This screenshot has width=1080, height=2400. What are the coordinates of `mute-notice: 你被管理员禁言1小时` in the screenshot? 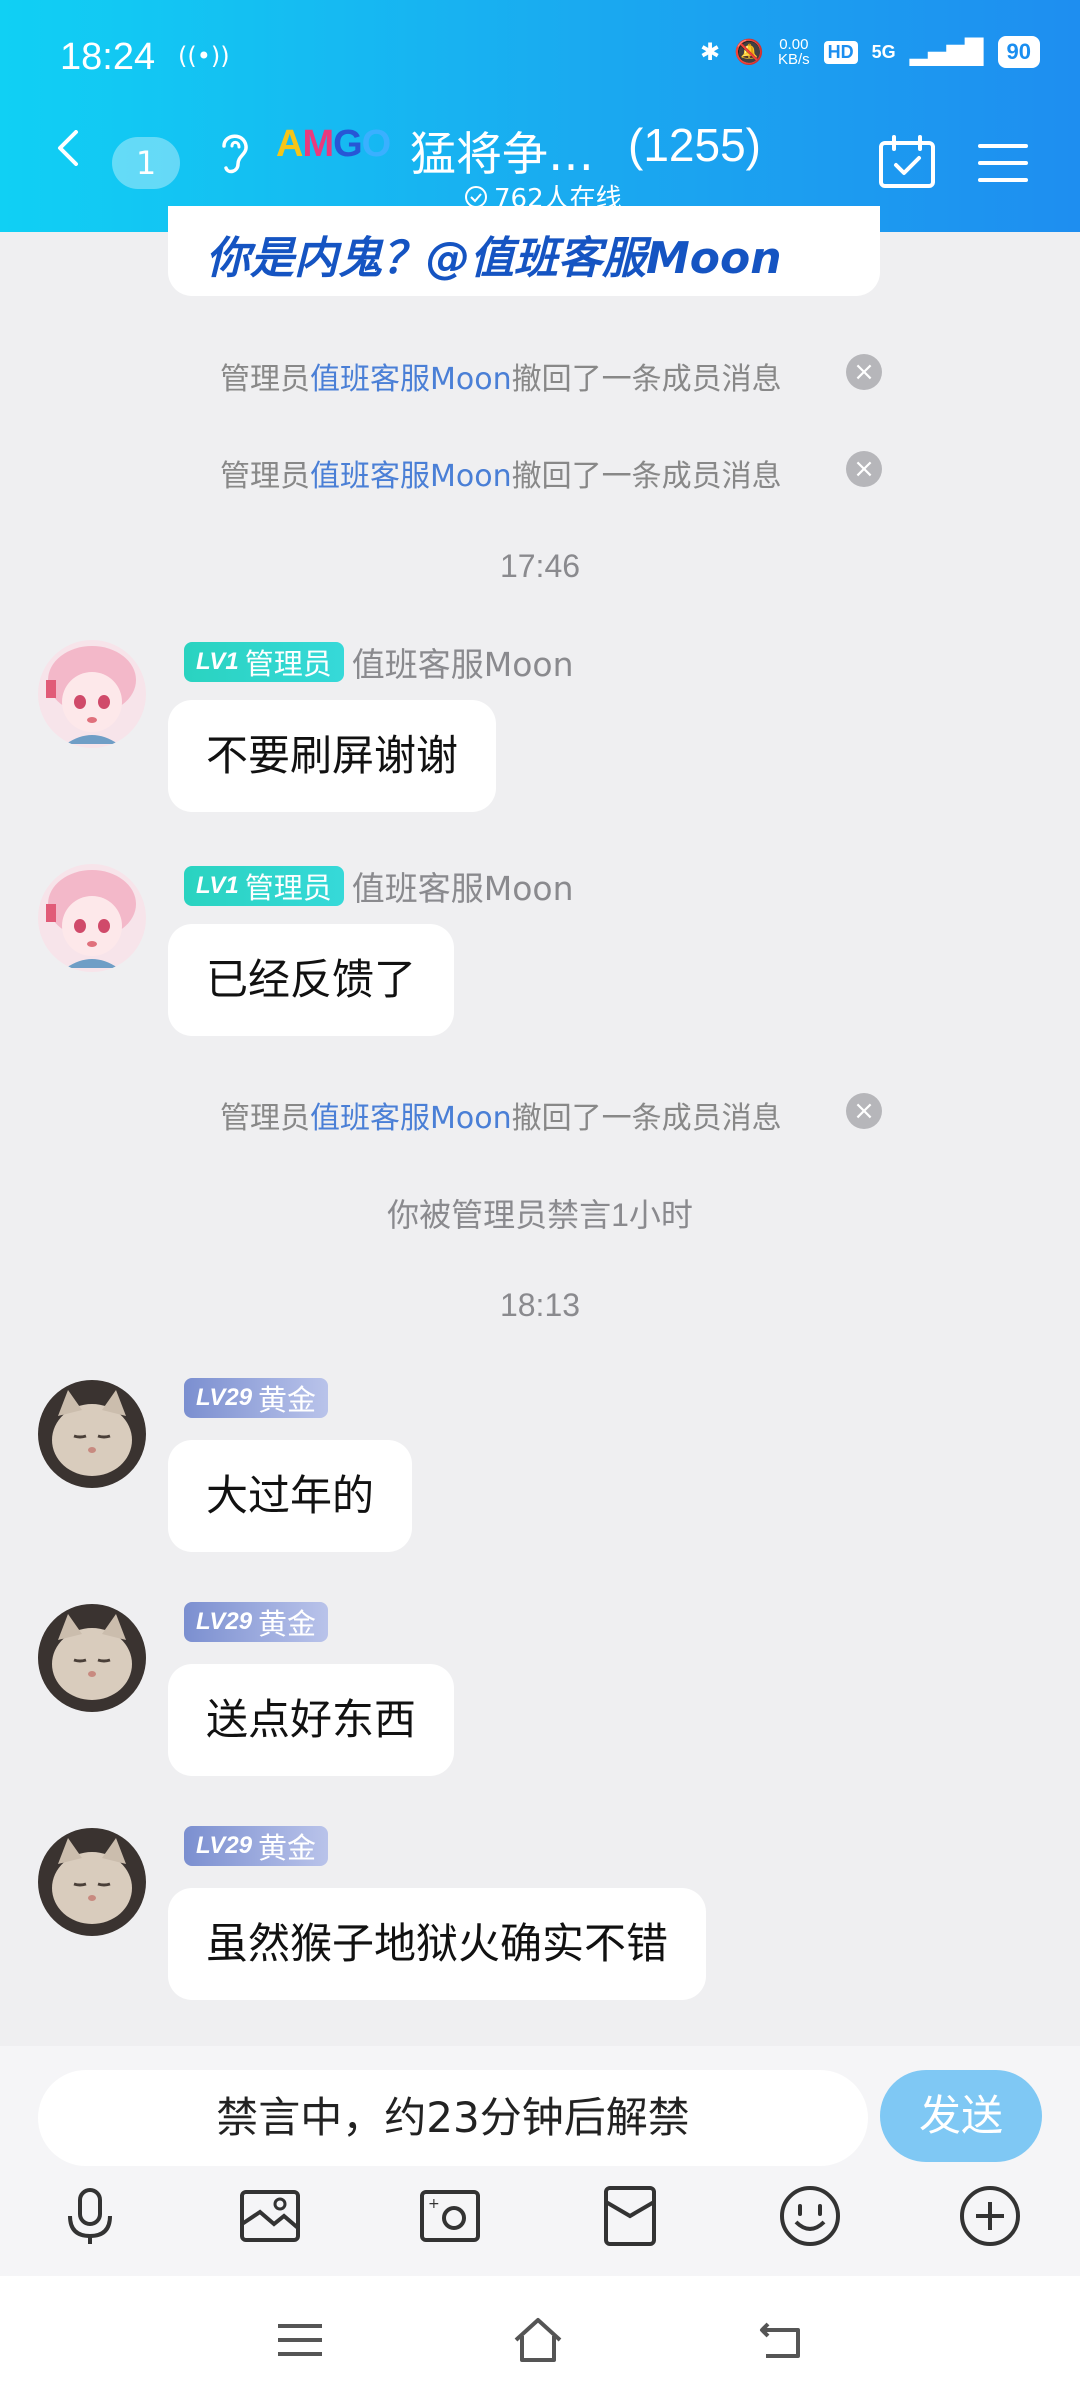 It's located at (540, 1215).